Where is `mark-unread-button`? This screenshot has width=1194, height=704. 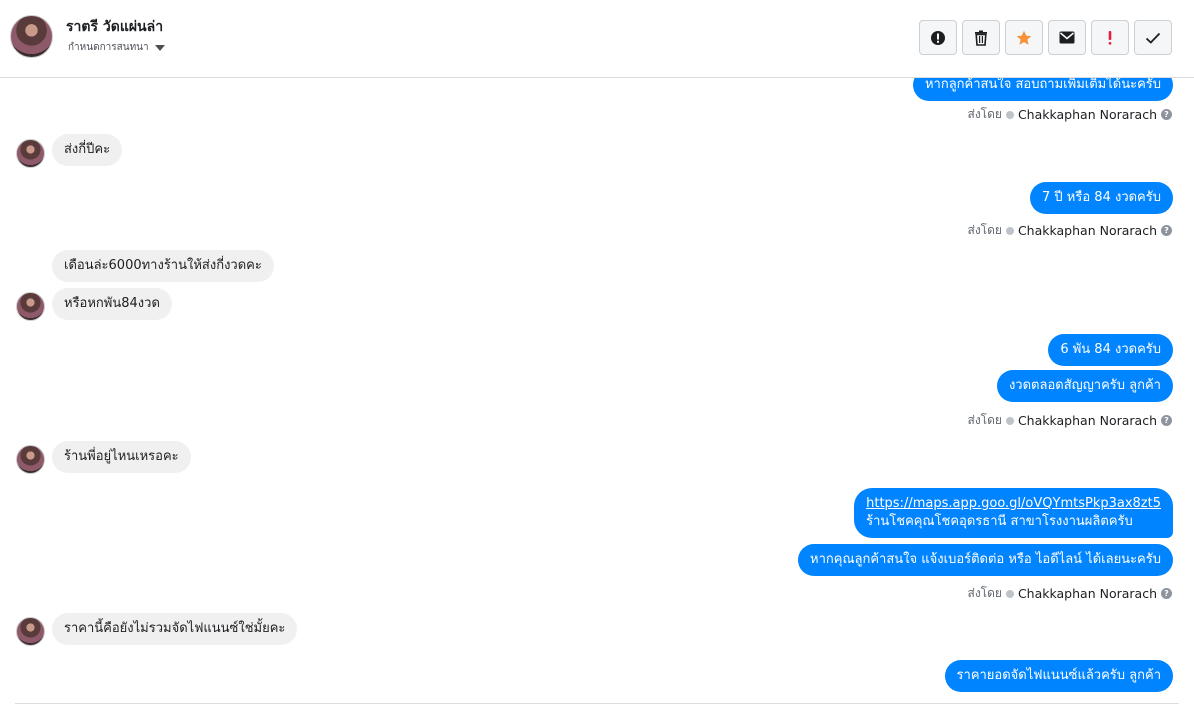 mark-unread-button is located at coordinates (1067, 37).